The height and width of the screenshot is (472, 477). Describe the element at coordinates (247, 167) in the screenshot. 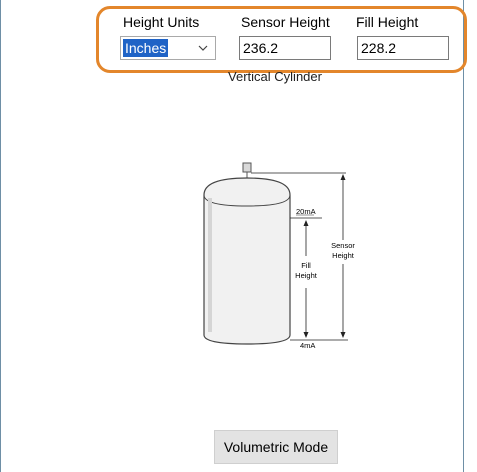

I see `sensor-icon` at that location.